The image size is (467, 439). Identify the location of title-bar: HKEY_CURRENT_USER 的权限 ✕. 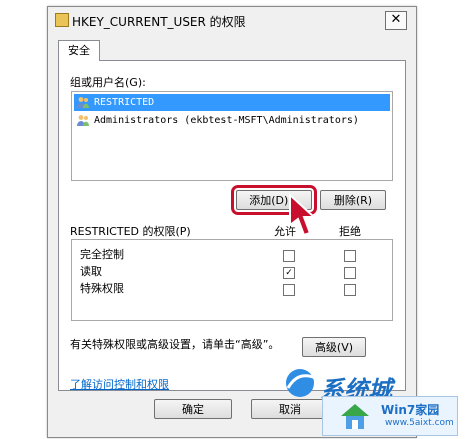
(232, 20).